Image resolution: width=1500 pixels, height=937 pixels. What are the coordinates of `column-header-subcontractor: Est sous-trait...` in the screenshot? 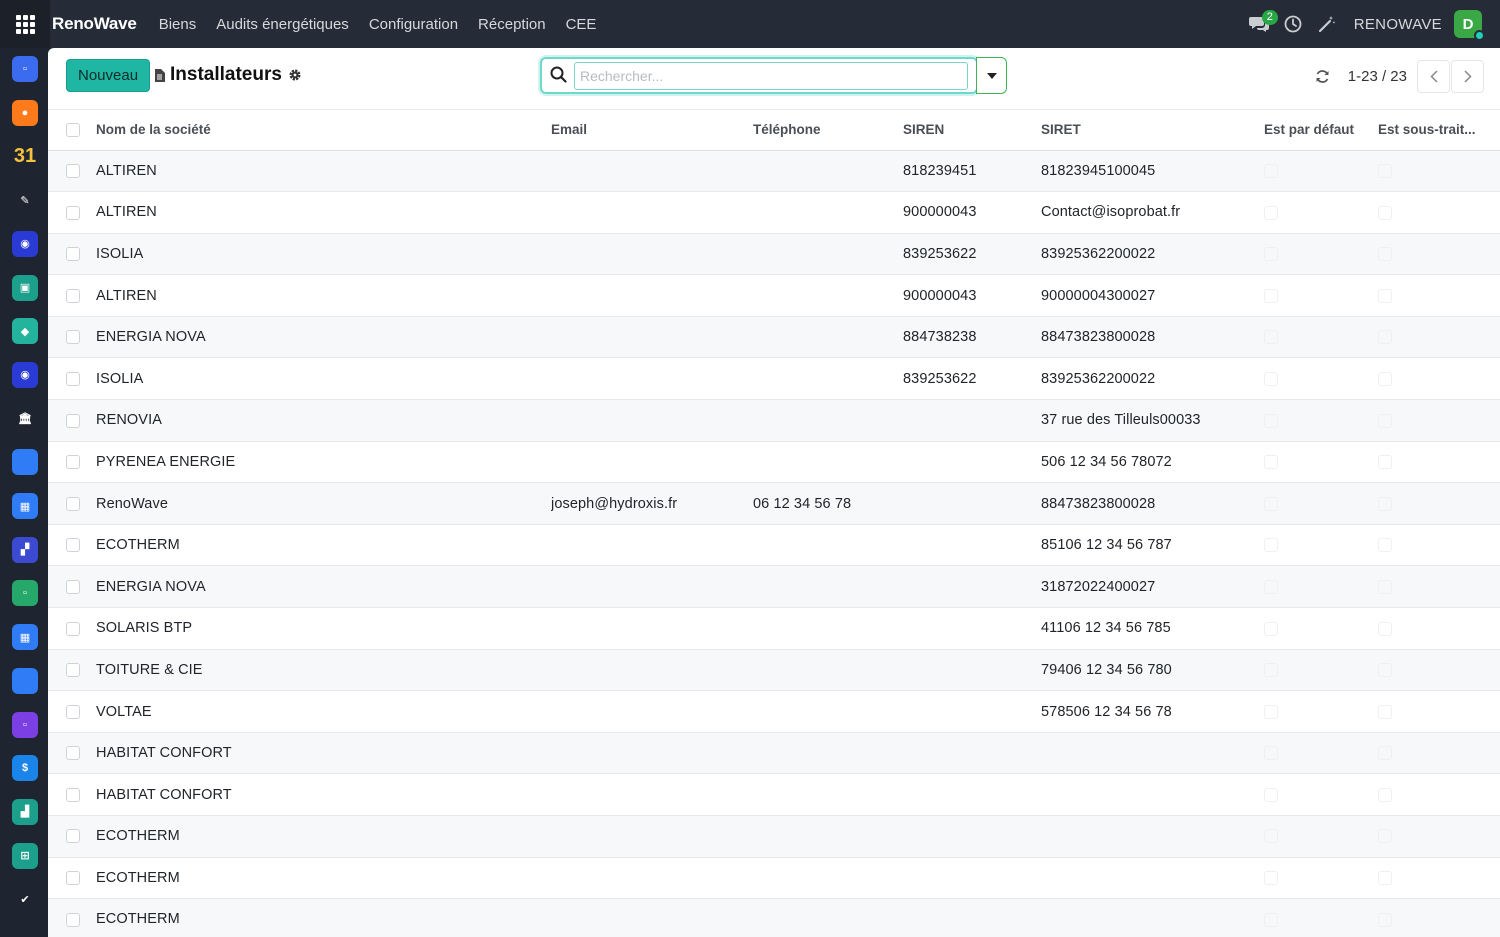 It's located at (1439, 130).